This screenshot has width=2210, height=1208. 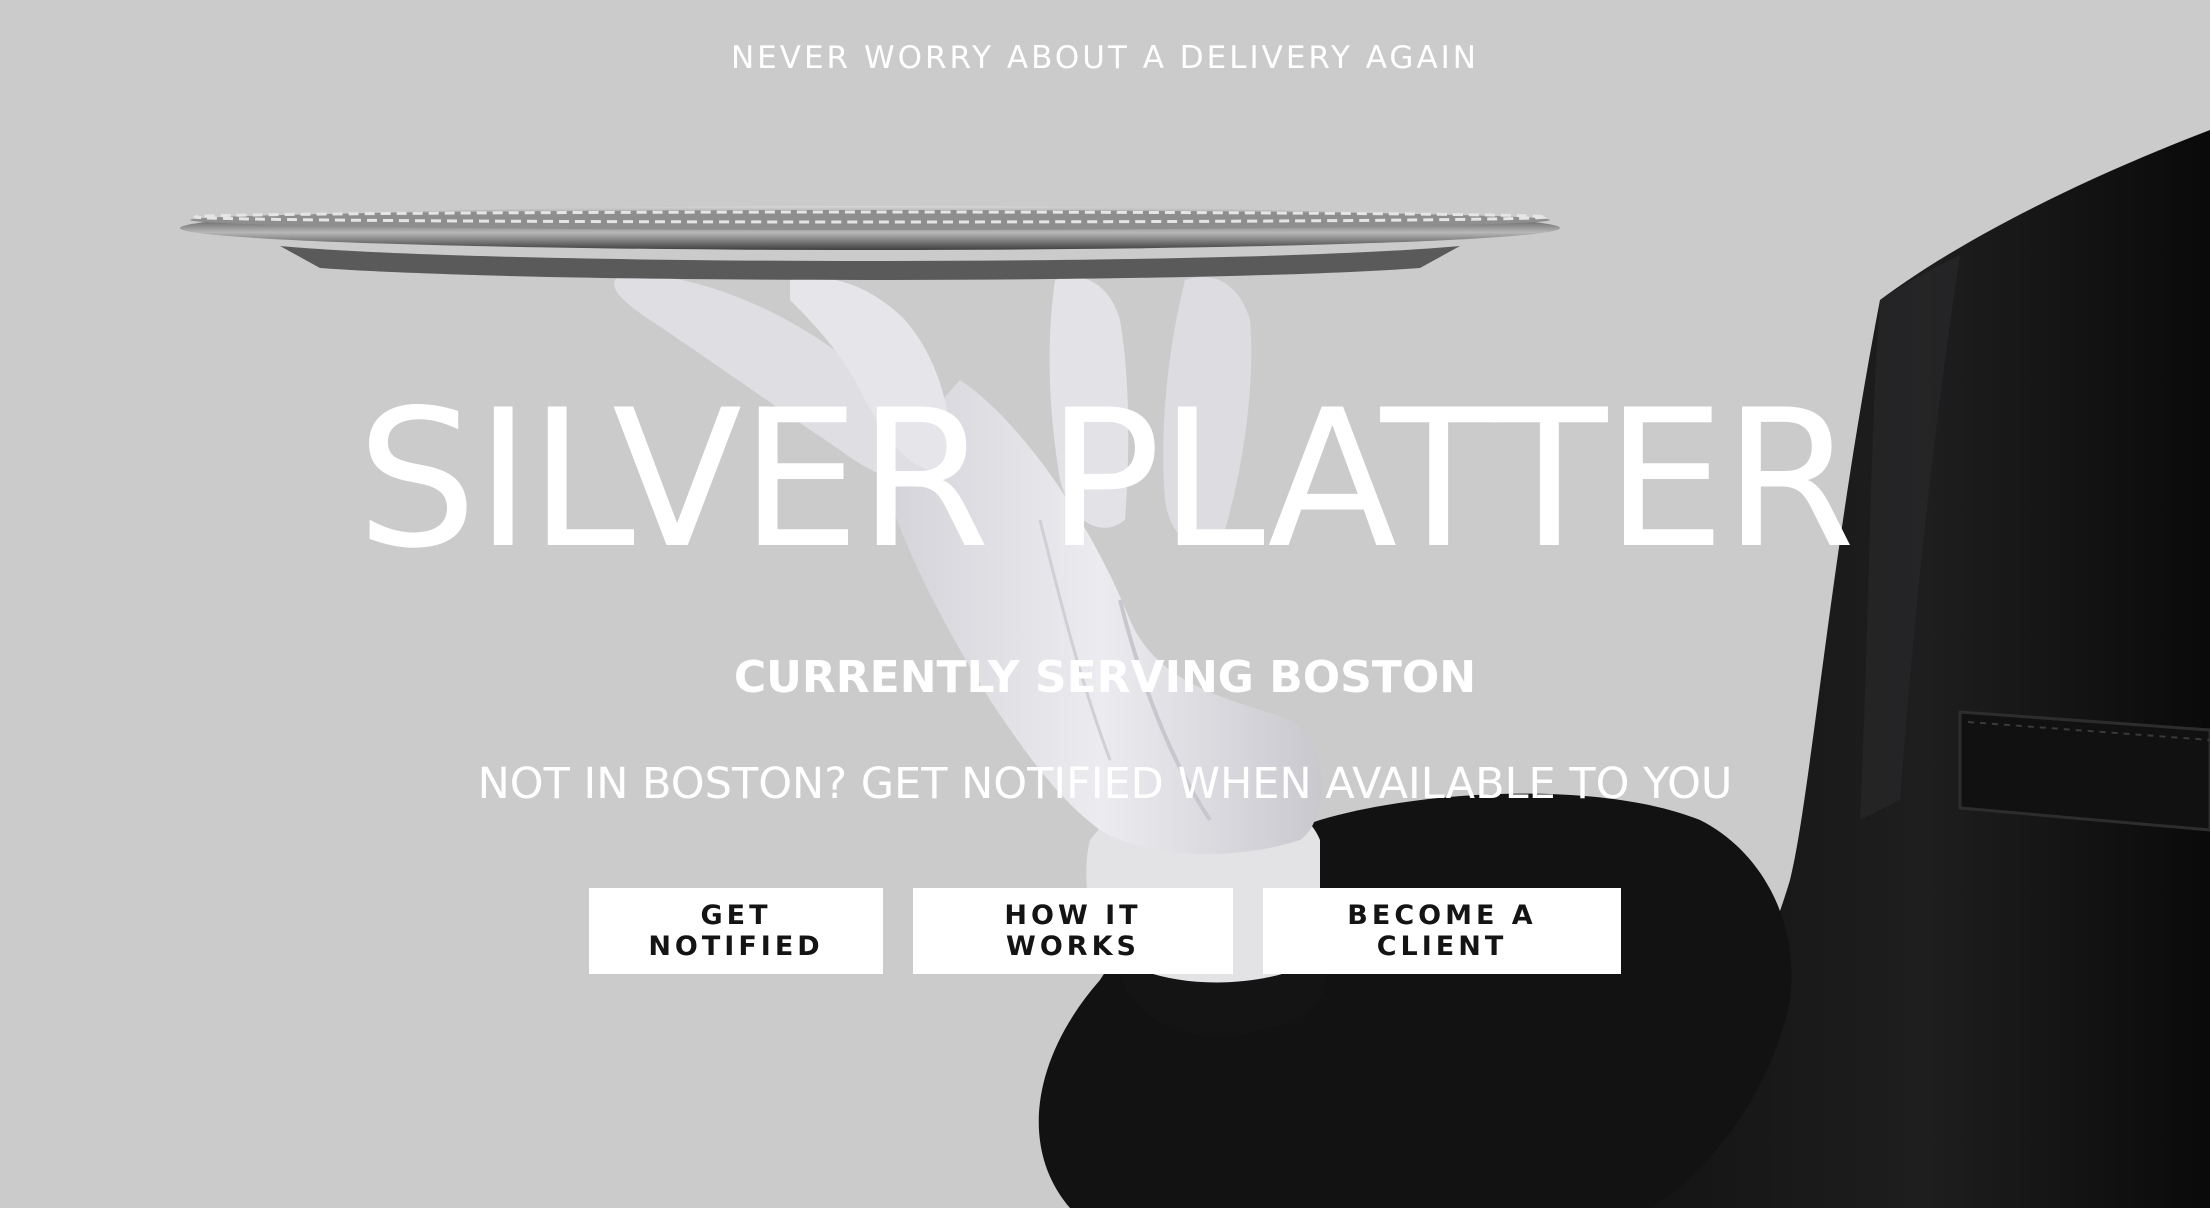 What do you see at coordinates (1442, 931) in the screenshot?
I see `become-client-button: BECOME A CLIENT` at bounding box center [1442, 931].